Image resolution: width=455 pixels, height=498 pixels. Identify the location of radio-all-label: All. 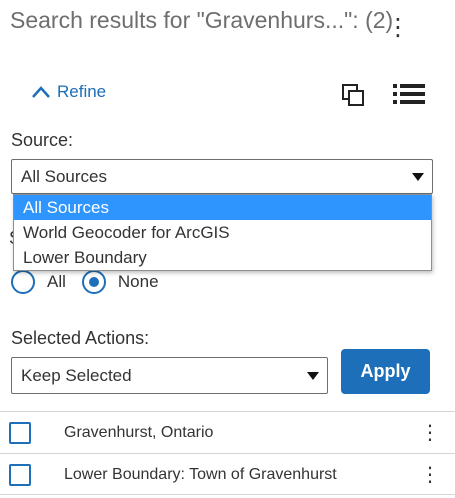
(56, 282).